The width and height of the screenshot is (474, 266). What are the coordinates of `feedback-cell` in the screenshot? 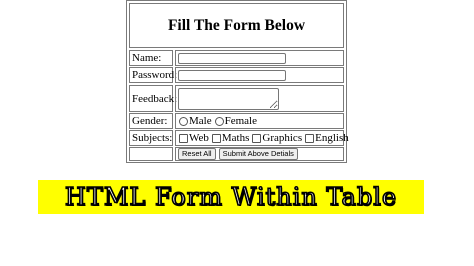 It's located at (259, 98).